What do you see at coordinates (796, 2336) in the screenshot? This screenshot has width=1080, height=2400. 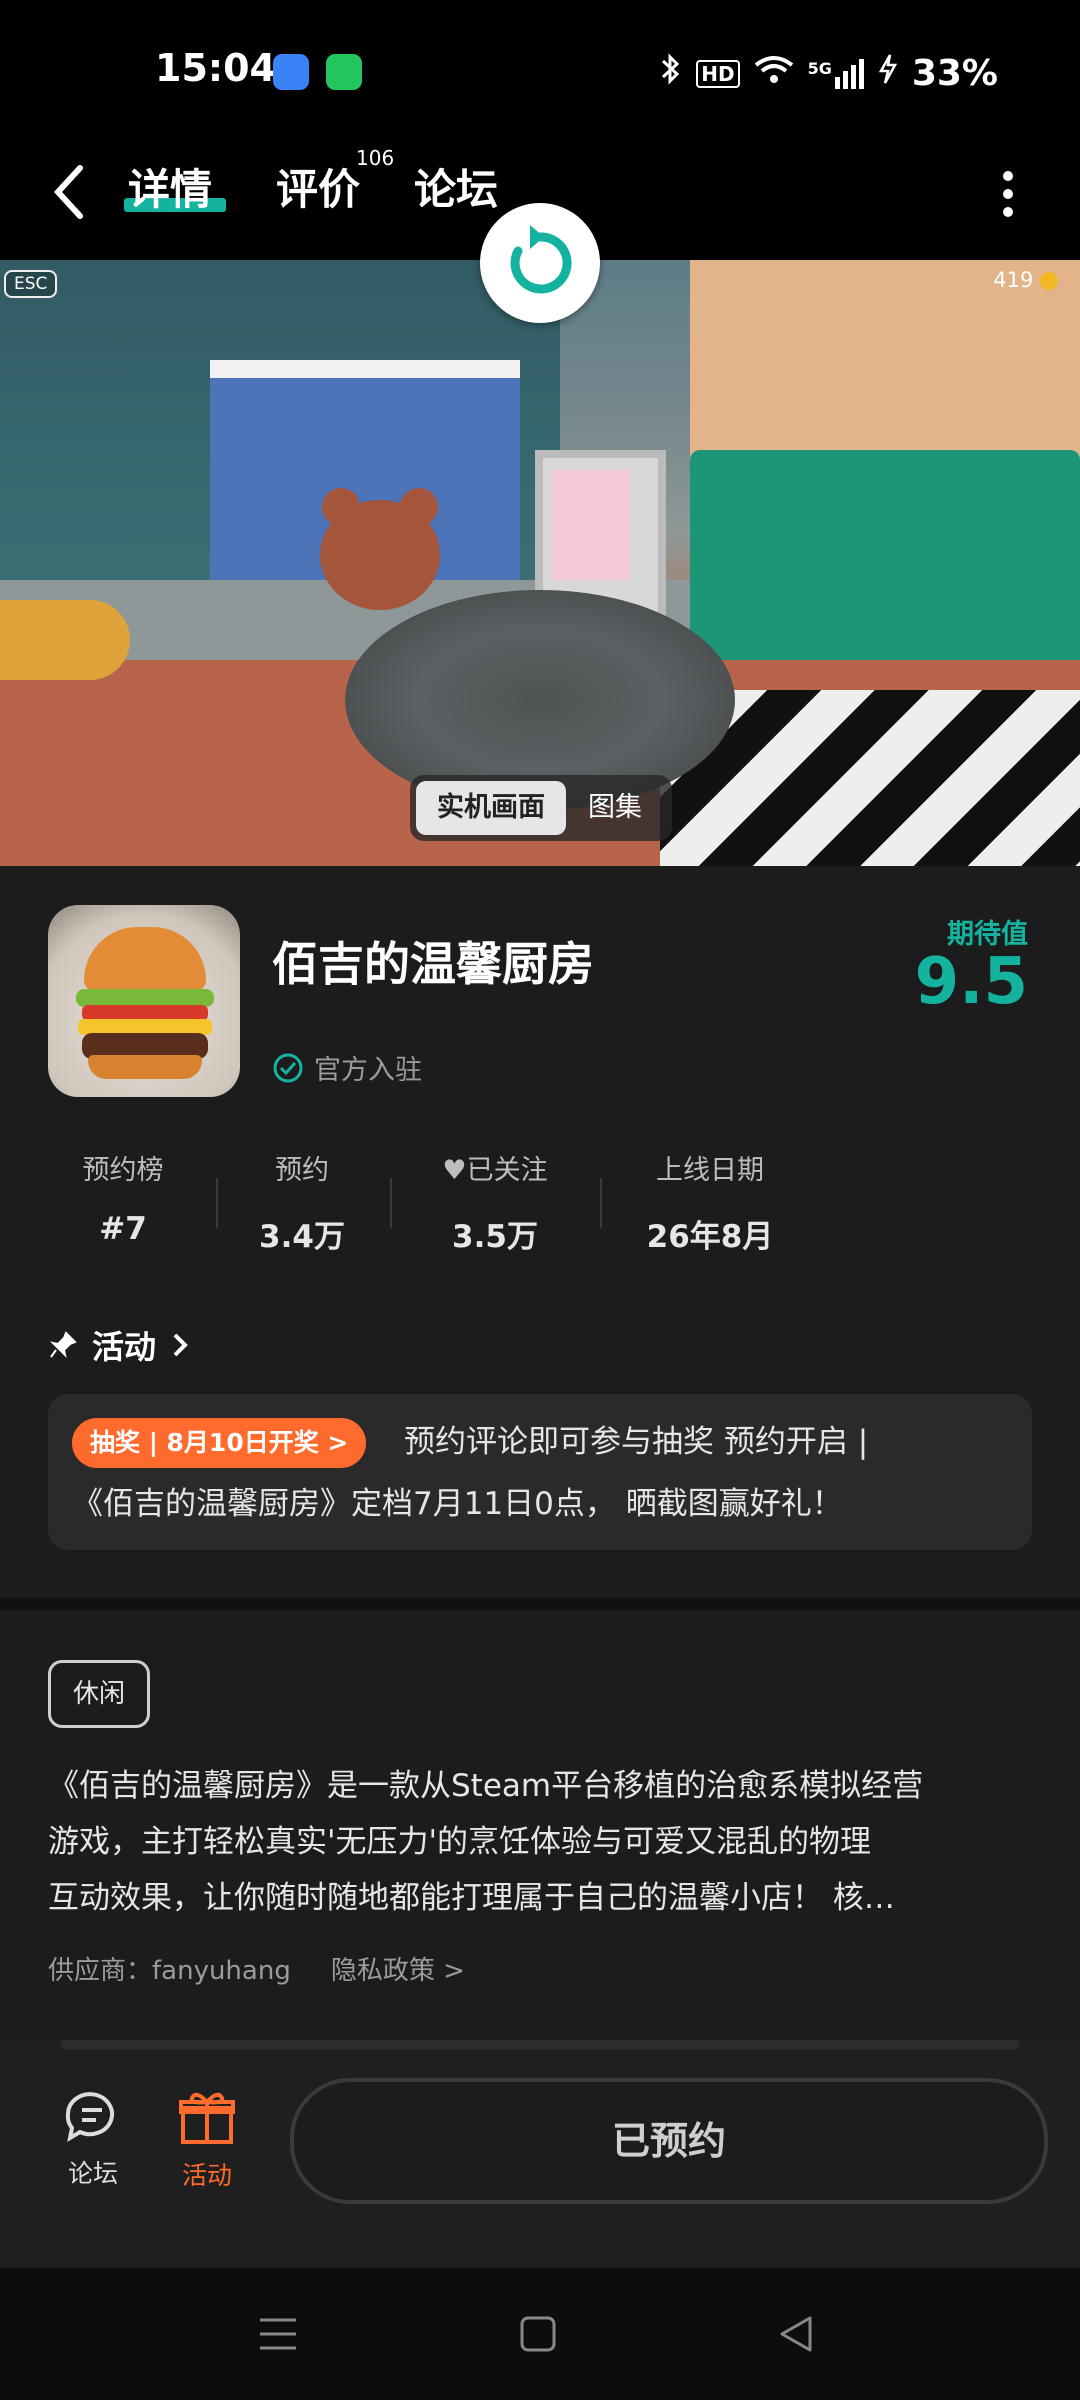 I see `back-nav-icon` at bounding box center [796, 2336].